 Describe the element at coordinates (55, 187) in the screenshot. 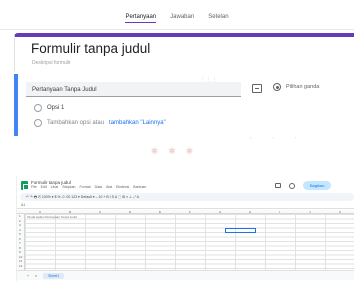

I see `menu-view: Lihat` at that location.